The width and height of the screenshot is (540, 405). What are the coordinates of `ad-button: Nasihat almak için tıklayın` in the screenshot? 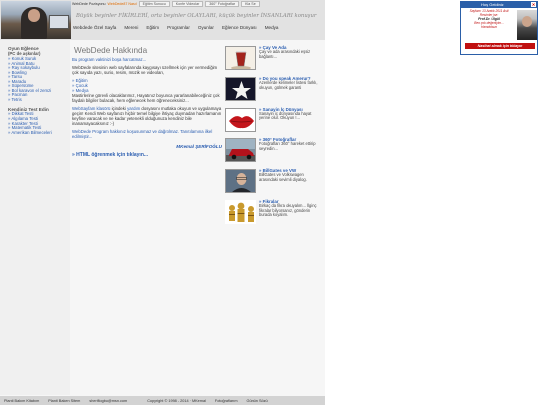 It's located at (500, 46).